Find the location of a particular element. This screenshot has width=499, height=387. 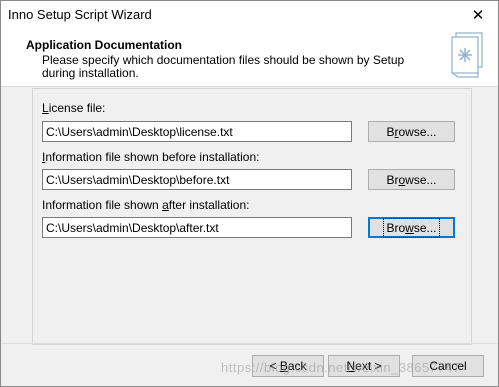

close-icon: ✕ is located at coordinates (478, 15).